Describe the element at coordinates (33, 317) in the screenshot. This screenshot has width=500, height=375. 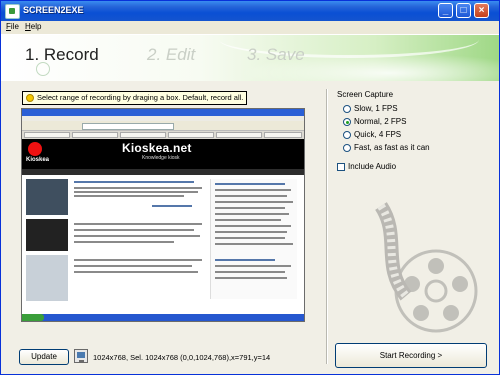
I see `preview-start-button` at that location.